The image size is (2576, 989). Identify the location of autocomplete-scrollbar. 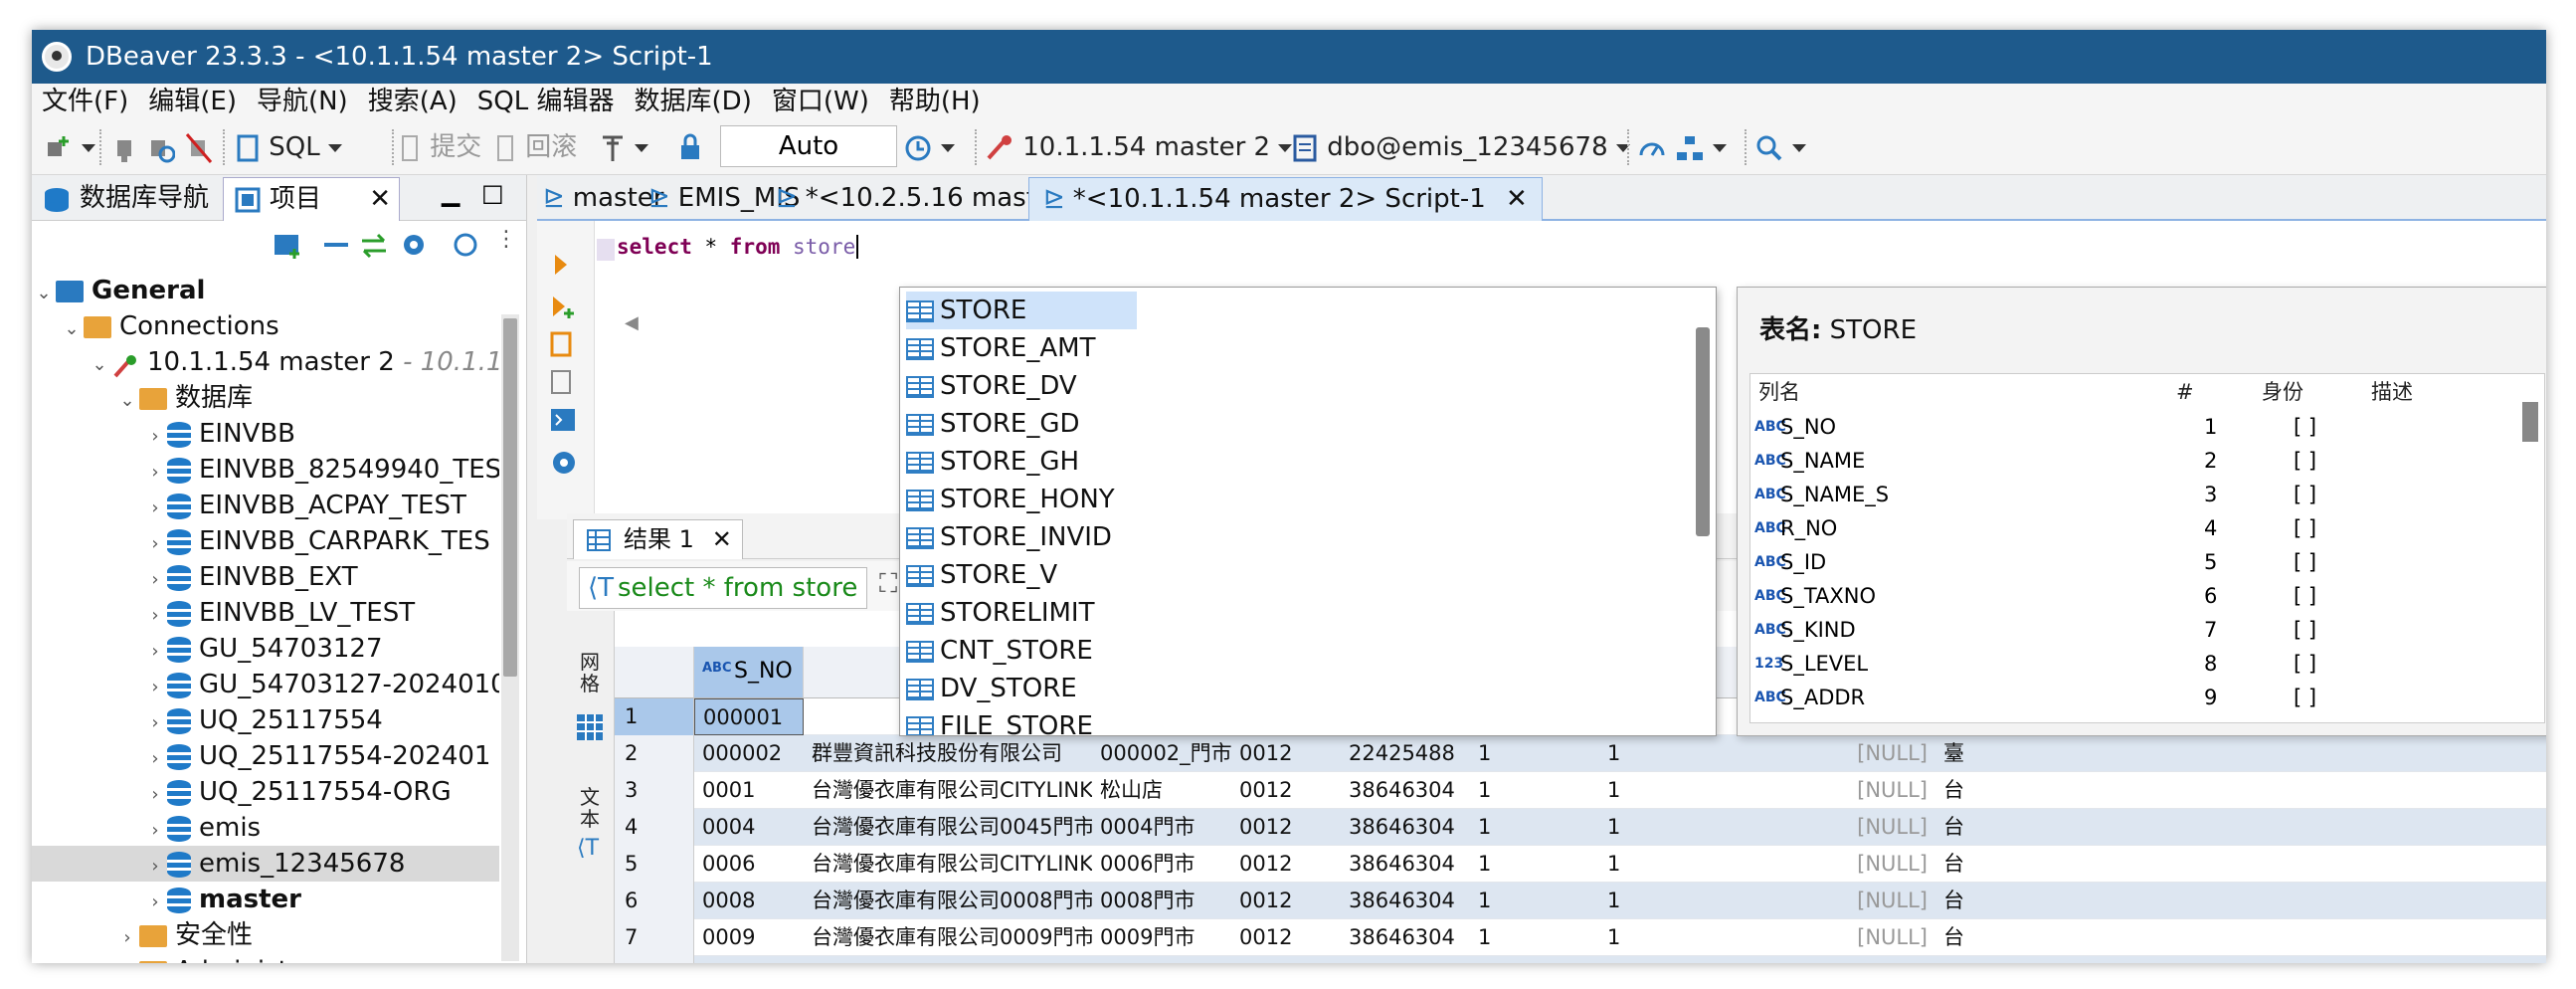
(1703, 431).